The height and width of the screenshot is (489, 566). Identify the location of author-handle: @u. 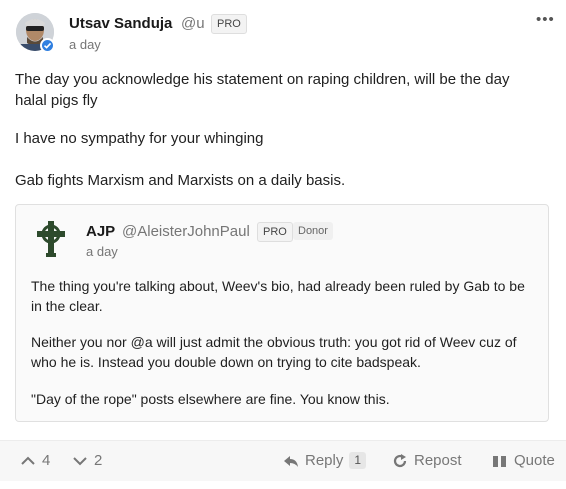
(193, 23).